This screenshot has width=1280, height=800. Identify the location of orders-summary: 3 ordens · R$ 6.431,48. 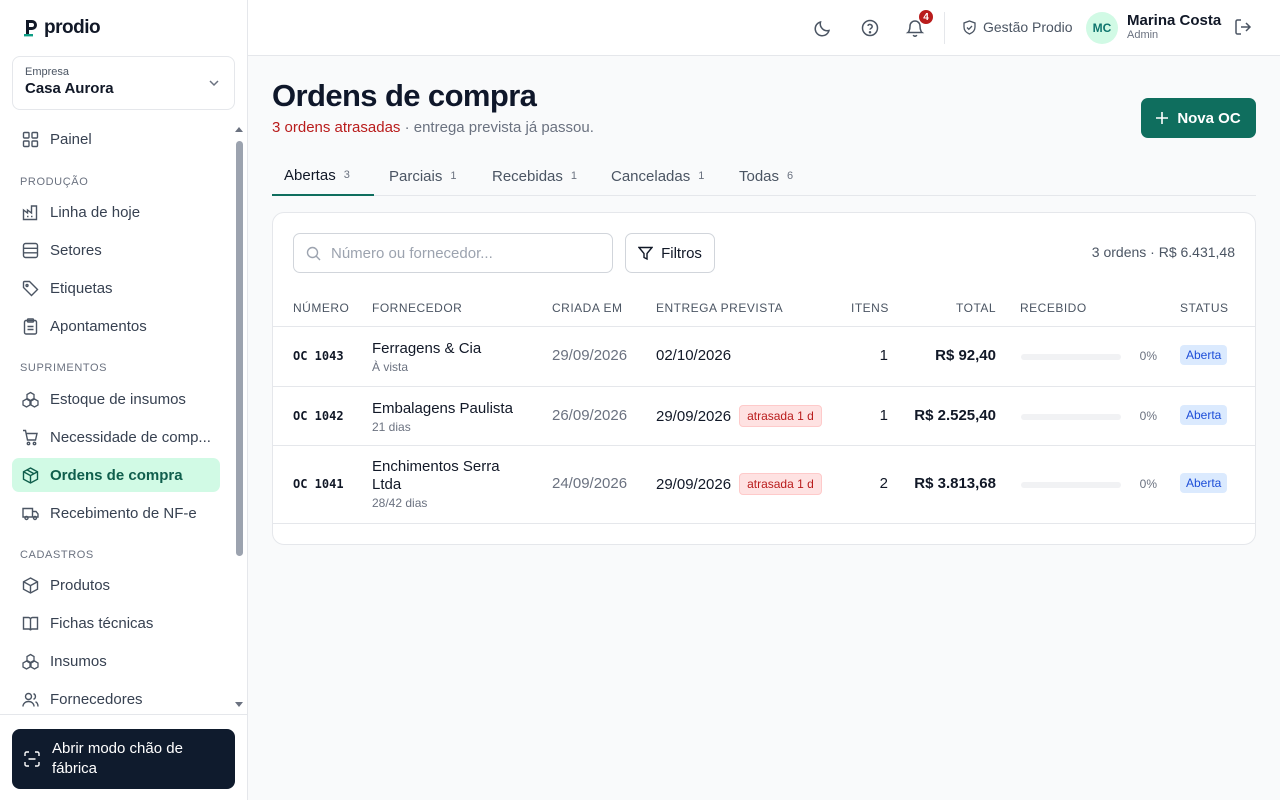
(1163, 252).